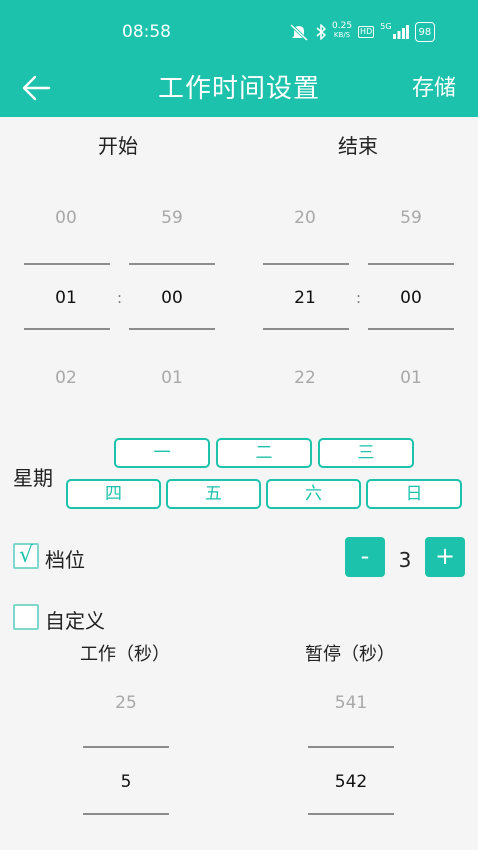  Describe the element at coordinates (366, 453) in the screenshot. I see `day-button-wed: 三` at that location.